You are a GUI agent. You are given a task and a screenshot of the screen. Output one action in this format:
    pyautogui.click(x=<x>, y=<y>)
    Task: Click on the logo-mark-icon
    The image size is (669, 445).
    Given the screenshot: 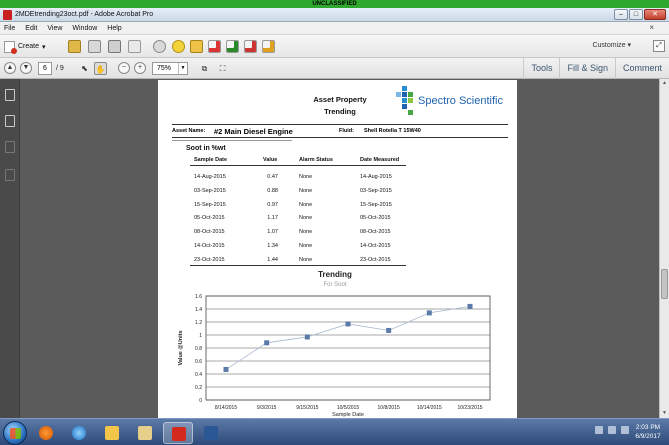 What is the action you would take?
    pyautogui.click(x=404, y=100)
    